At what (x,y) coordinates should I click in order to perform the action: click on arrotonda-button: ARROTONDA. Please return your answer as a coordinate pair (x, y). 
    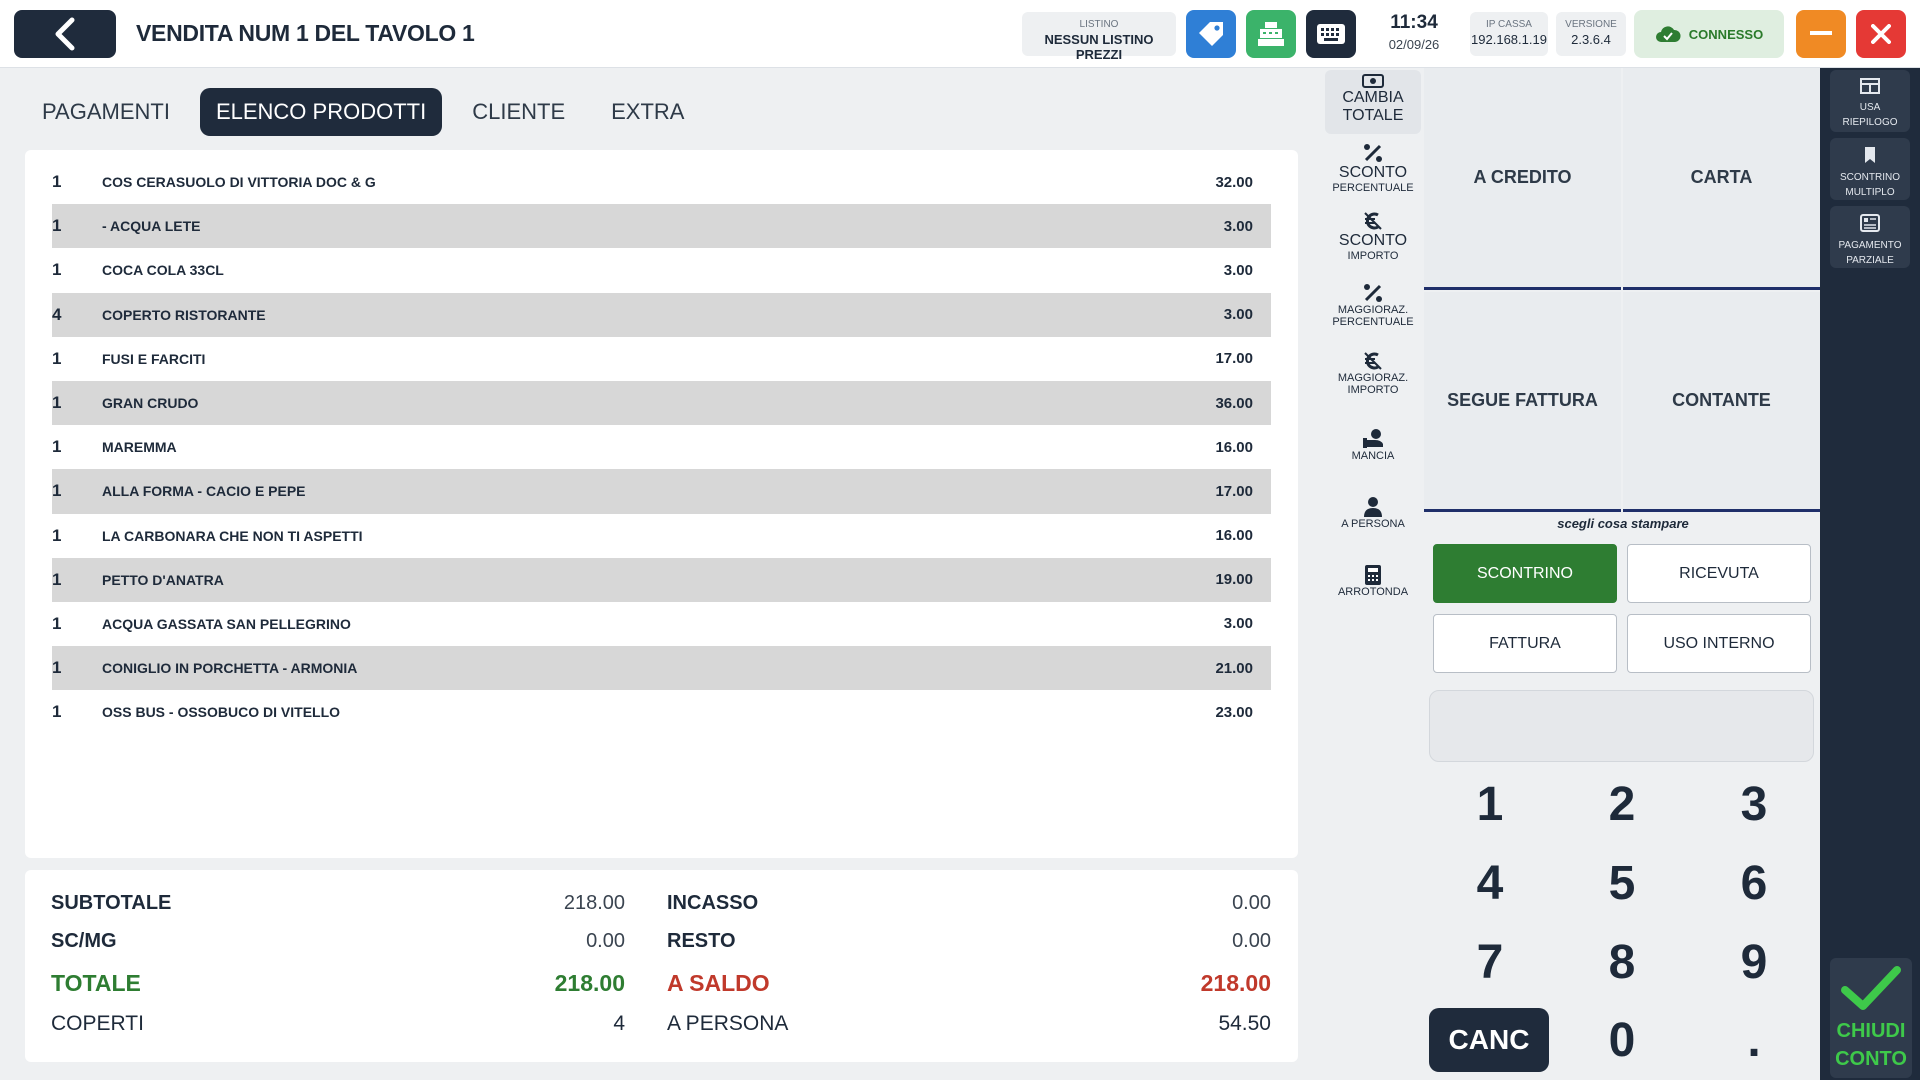
    Looking at the image, I should click on (1373, 581).